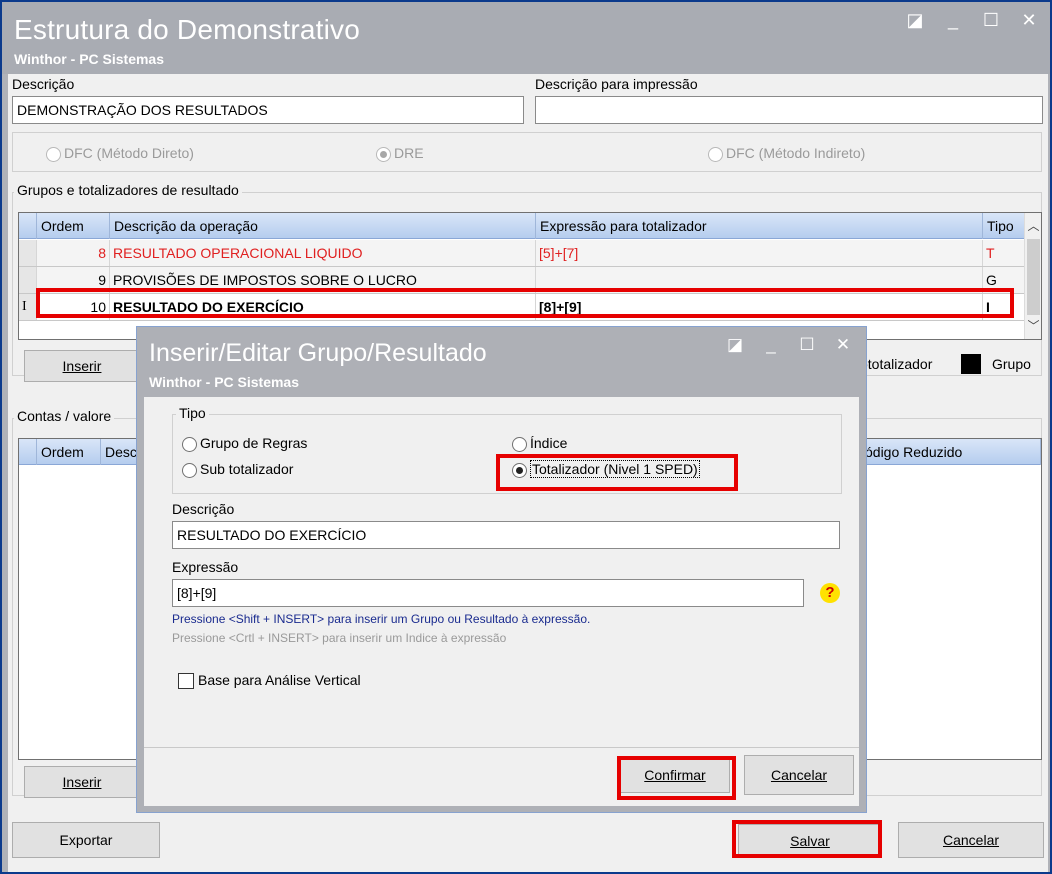 The image size is (1052, 874). What do you see at coordinates (507, 454) in the screenshot?
I see `tipo-groupbox` at bounding box center [507, 454].